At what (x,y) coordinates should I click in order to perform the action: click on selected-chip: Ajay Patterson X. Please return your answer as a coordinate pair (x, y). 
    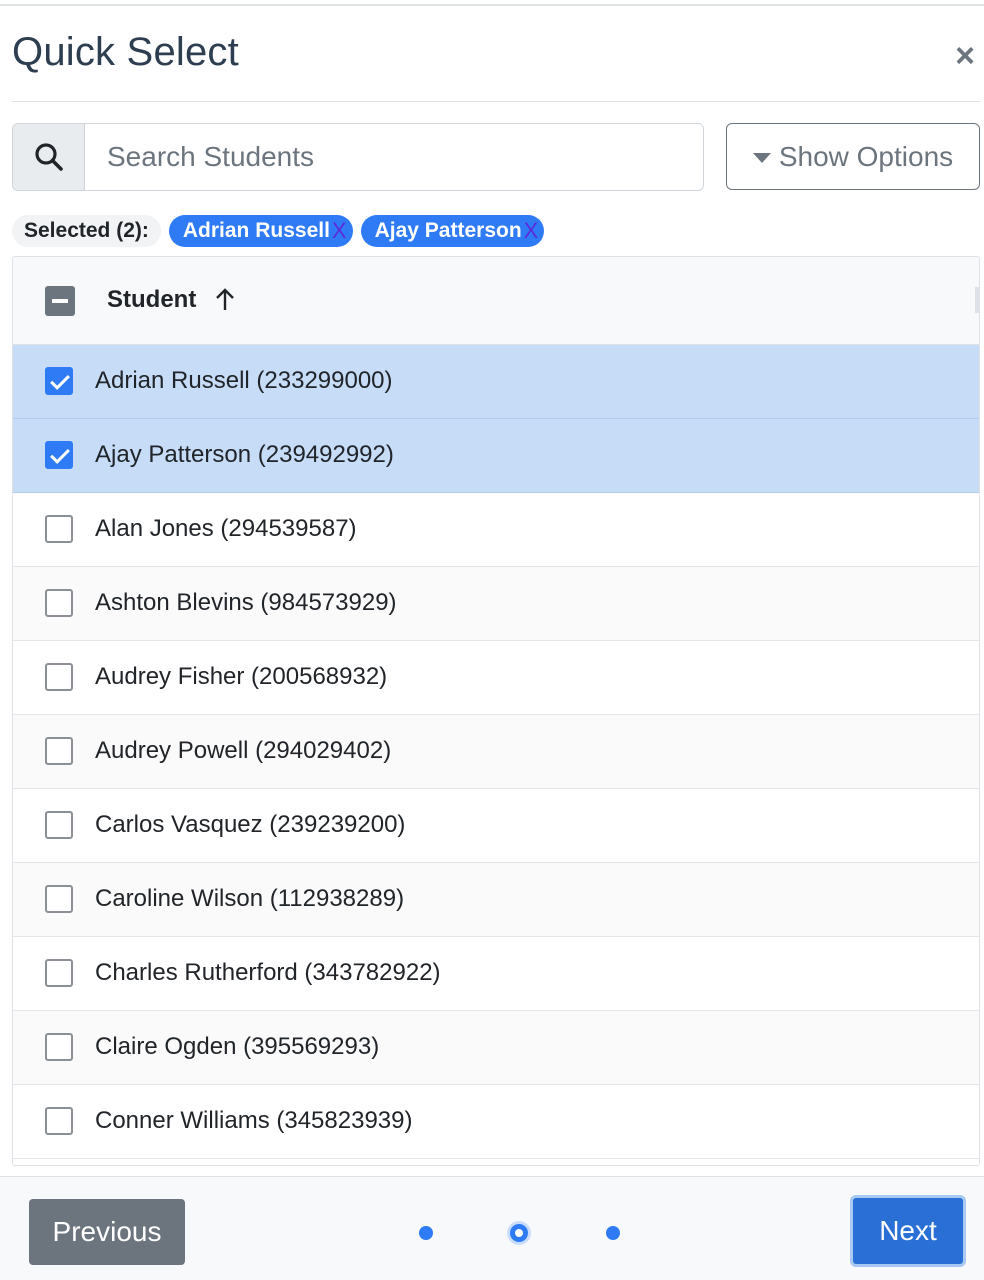
    Looking at the image, I should click on (452, 231).